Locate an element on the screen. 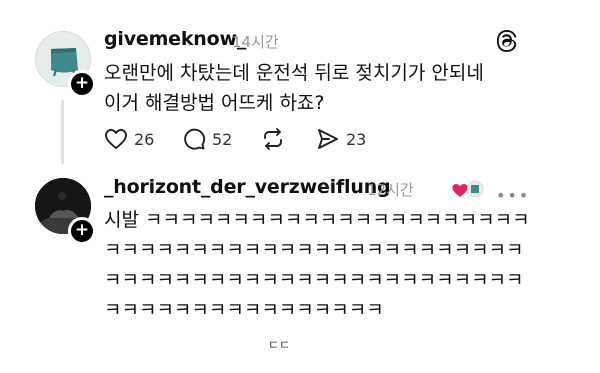  creator-liked-badge is located at coordinates (468, 190).